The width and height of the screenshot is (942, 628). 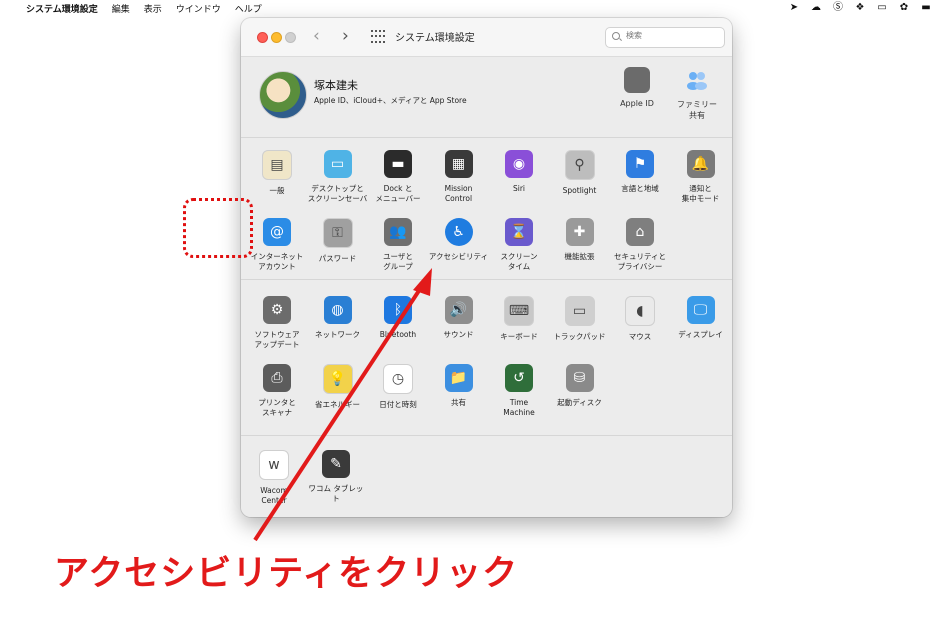 I want to click on show-all-grid-icon, so click(x=378, y=37).